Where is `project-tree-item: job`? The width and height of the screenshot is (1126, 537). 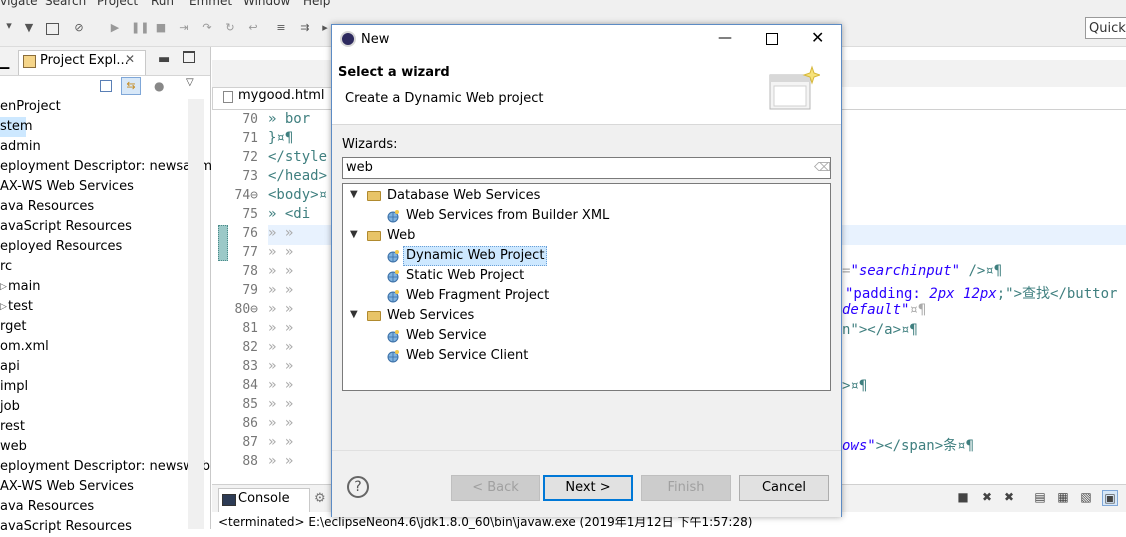 project-tree-item: job is located at coordinates (93, 407).